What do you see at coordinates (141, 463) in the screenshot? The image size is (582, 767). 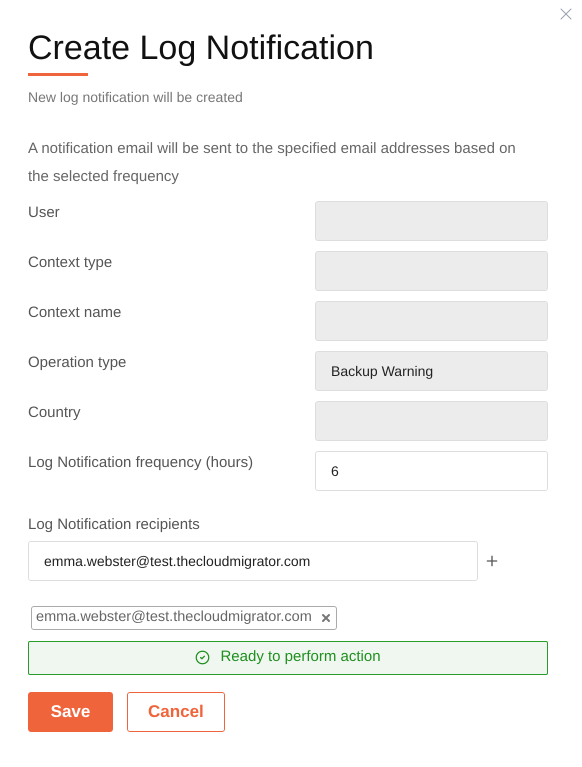 I see `field-label: Log Notification frequency (hours)` at bounding box center [141, 463].